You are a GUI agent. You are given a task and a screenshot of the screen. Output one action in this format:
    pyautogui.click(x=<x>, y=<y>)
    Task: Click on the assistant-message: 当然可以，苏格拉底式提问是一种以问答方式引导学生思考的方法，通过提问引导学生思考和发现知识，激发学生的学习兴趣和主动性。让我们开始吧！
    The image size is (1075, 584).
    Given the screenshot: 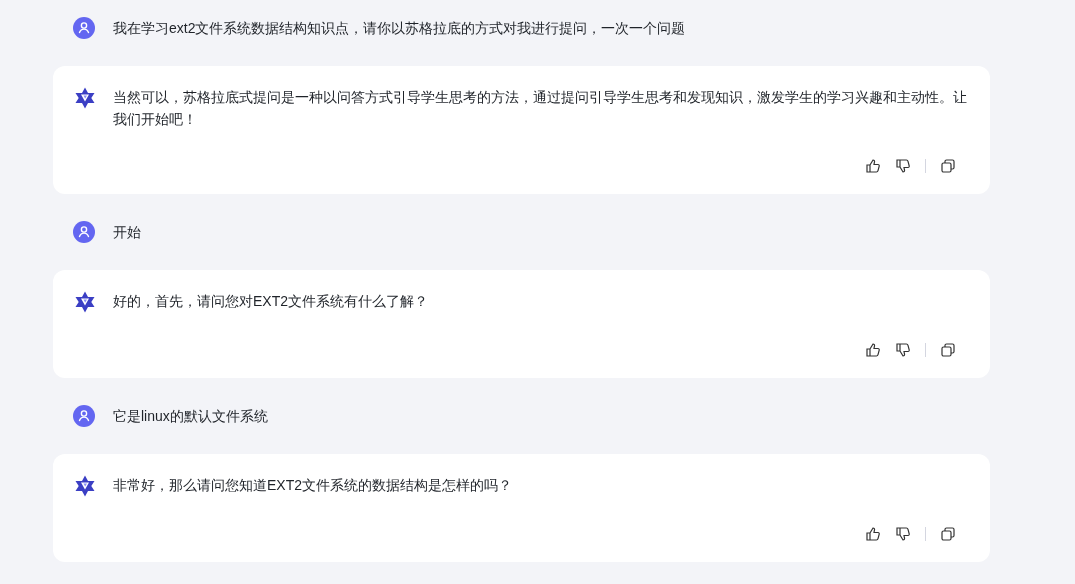 What is the action you would take?
    pyautogui.click(x=540, y=108)
    